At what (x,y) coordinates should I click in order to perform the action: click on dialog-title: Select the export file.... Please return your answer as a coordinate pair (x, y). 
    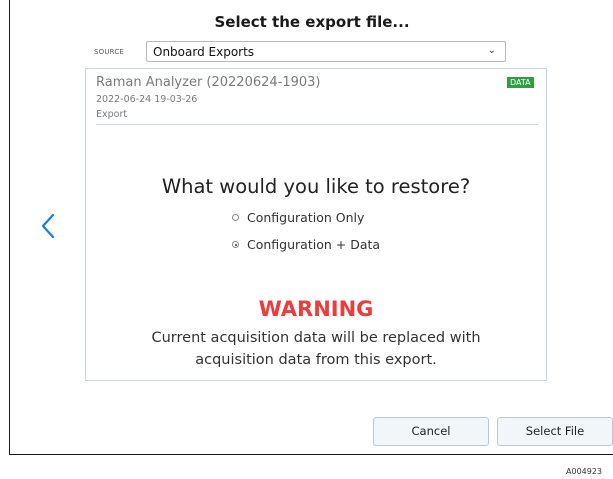
    Looking at the image, I should click on (312, 22).